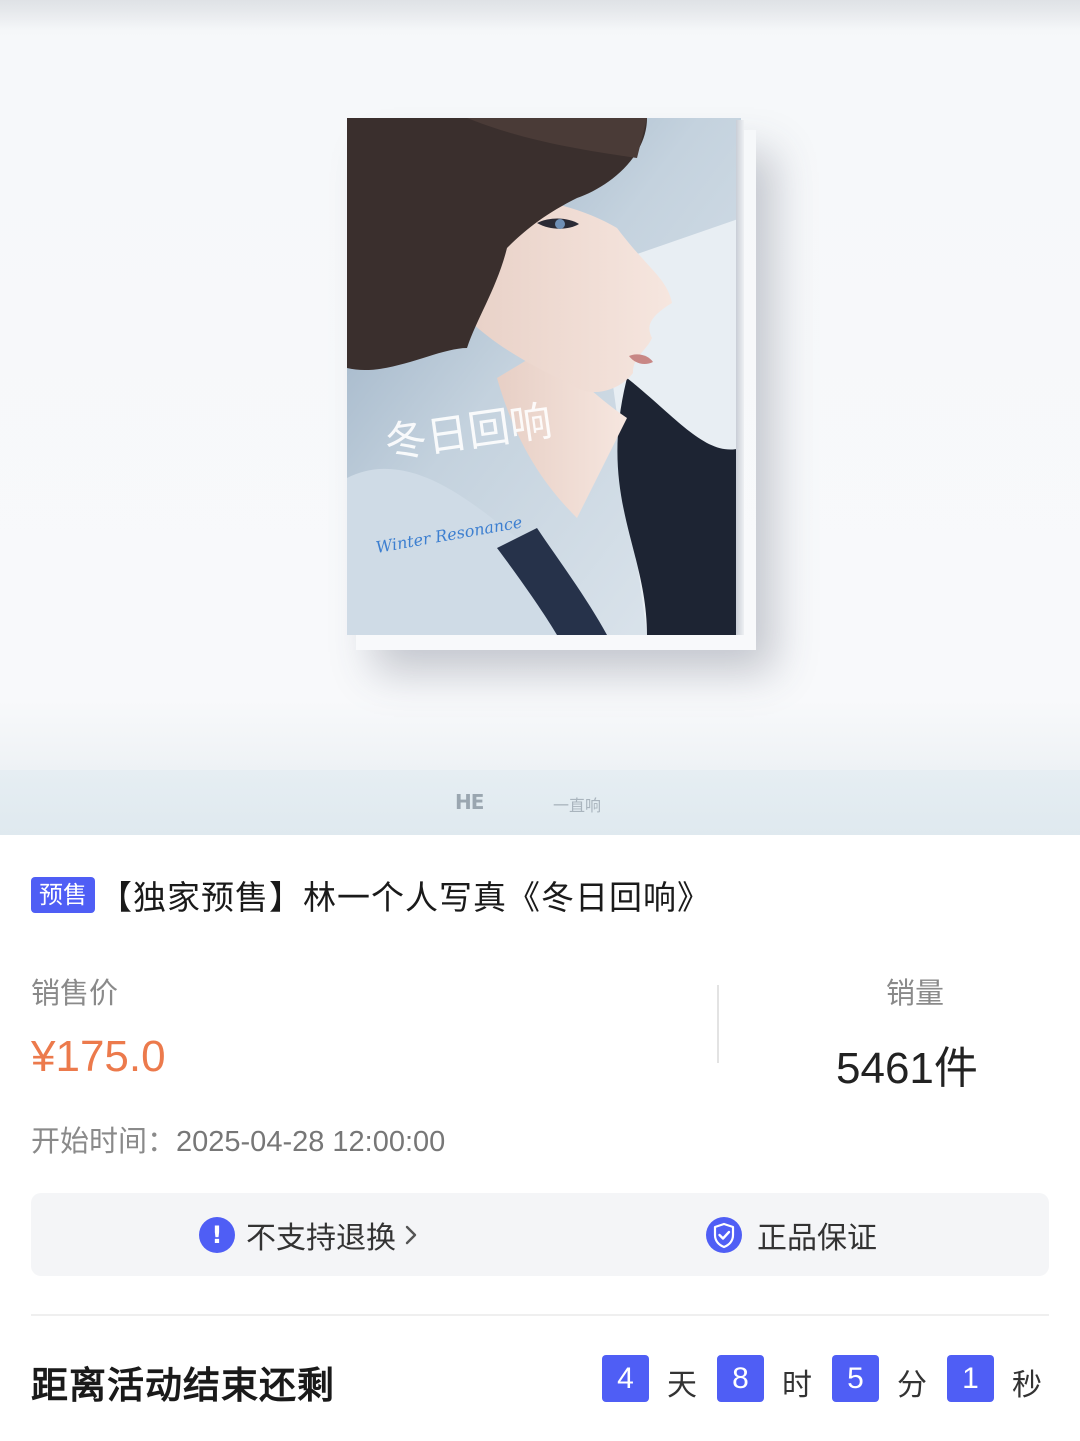  I want to click on countdown-days: 4, so click(625, 1378).